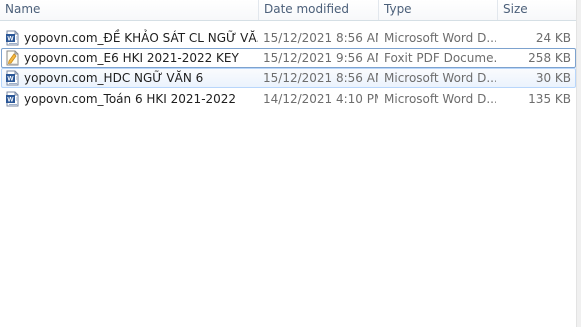  I want to click on file-date-modified: 15/12/2021 9:56 AM, so click(320, 58).